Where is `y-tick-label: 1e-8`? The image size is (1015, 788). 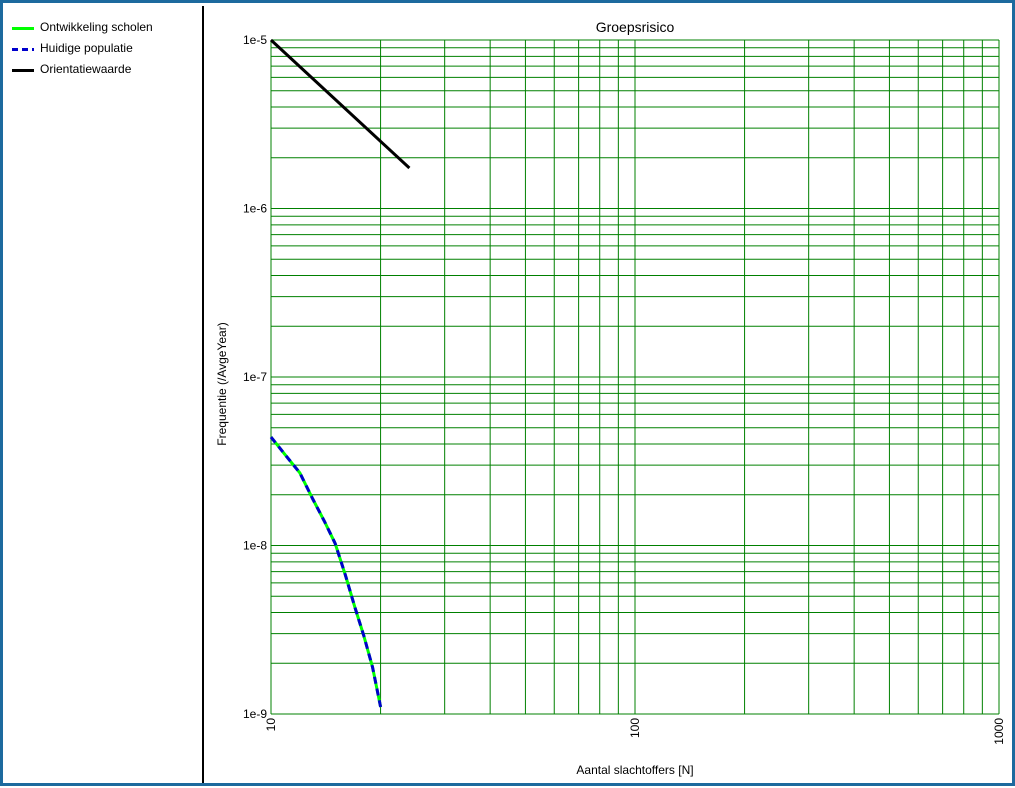
y-tick-label: 1e-8 is located at coordinates (255, 546).